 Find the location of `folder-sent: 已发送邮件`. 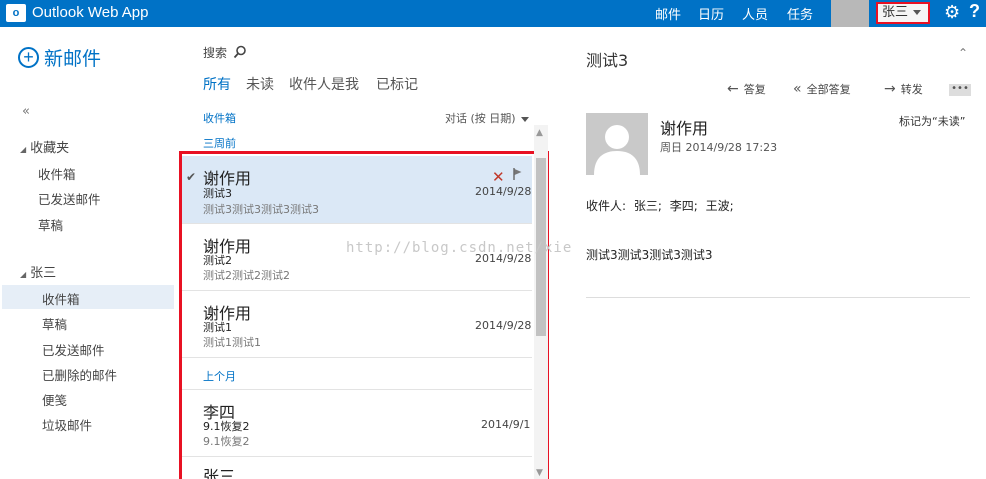

folder-sent: 已发送邮件 is located at coordinates (73, 349).